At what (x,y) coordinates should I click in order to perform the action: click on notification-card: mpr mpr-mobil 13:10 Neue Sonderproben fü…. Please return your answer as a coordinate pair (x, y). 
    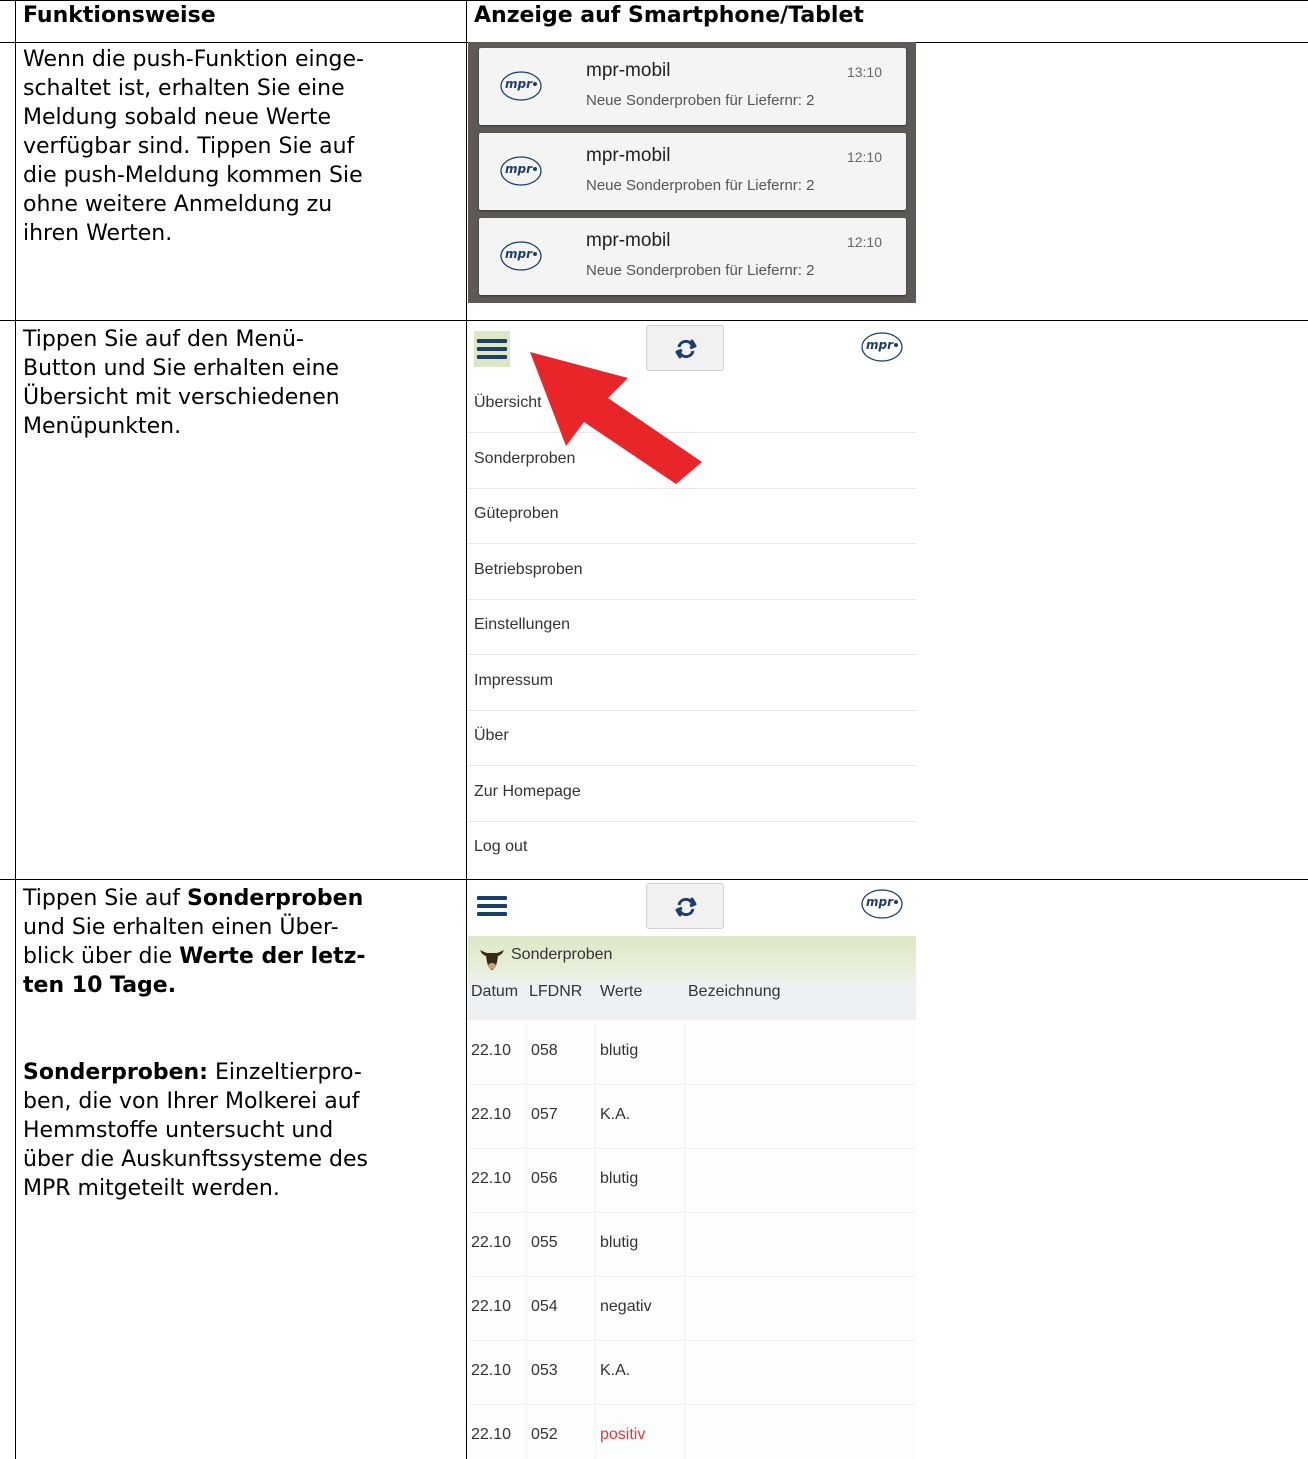
    Looking at the image, I should click on (692, 86).